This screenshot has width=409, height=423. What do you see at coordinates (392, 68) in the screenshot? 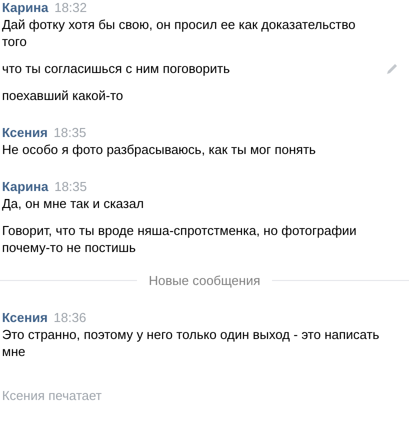
I see `pencil-icon` at bounding box center [392, 68].